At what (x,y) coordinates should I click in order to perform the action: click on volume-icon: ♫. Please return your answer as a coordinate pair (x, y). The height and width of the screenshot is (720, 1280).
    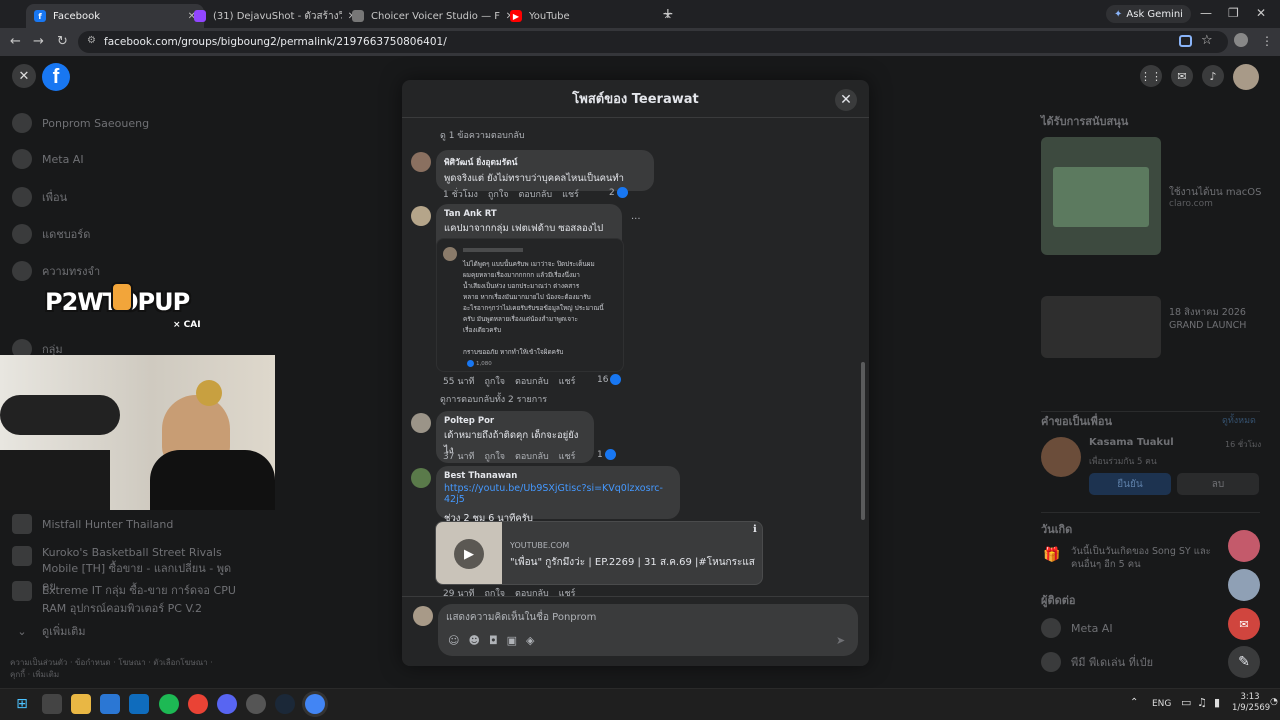
    Looking at the image, I should click on (1202, 702).